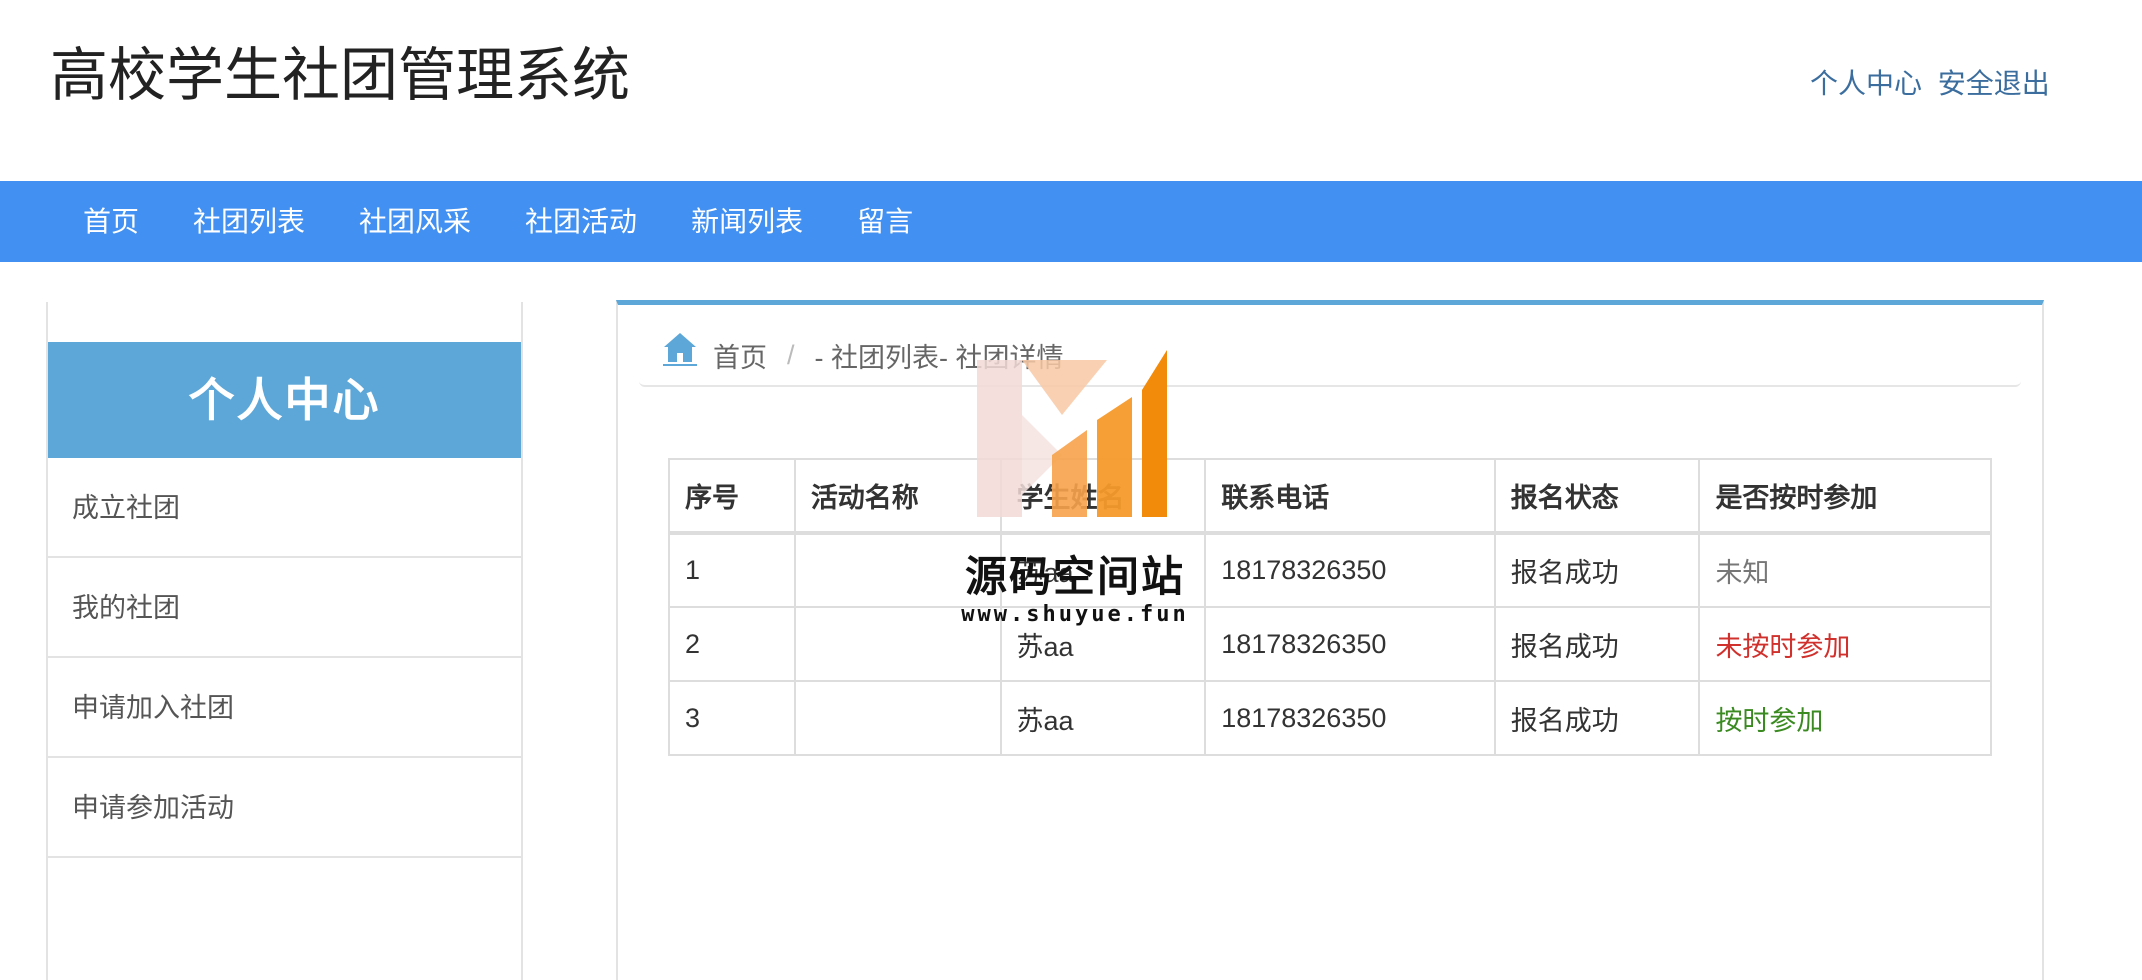  What do you see at coordinates (581, 221) in the screenshot?
I see `nav-item-club-activities: 社团活动` at bounding box center [581, 221].